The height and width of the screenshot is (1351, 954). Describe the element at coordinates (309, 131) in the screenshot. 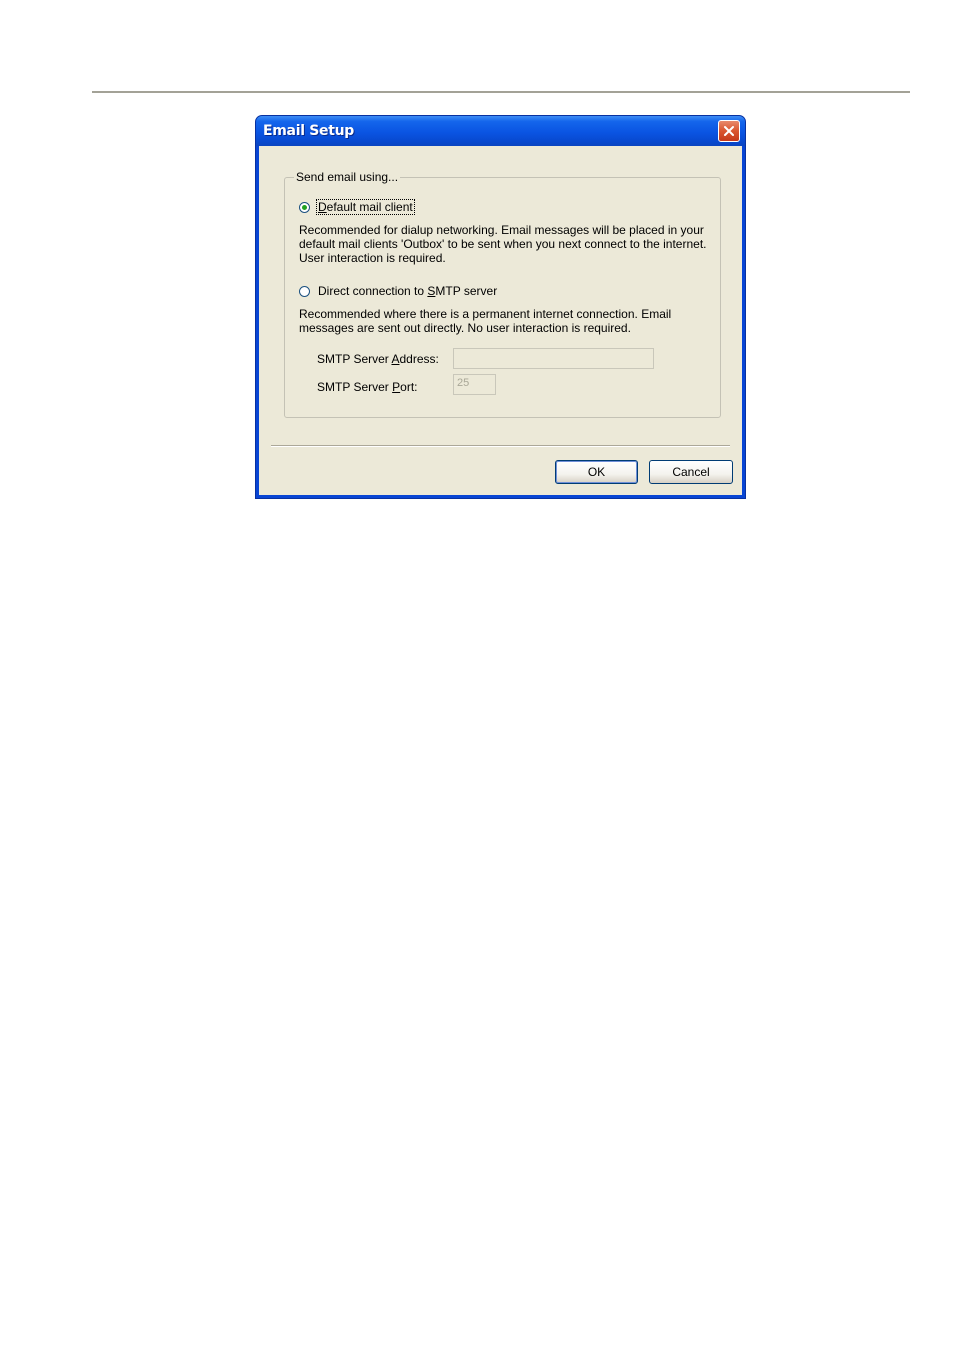

I see `dialog-title: Email Setup` at that location.